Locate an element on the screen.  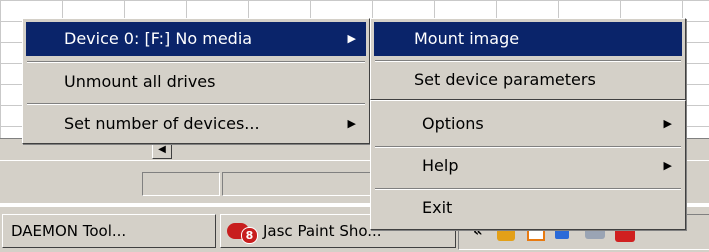
menu-item-unmount-all: Unmount all drives is located at coordinates (196, 82).